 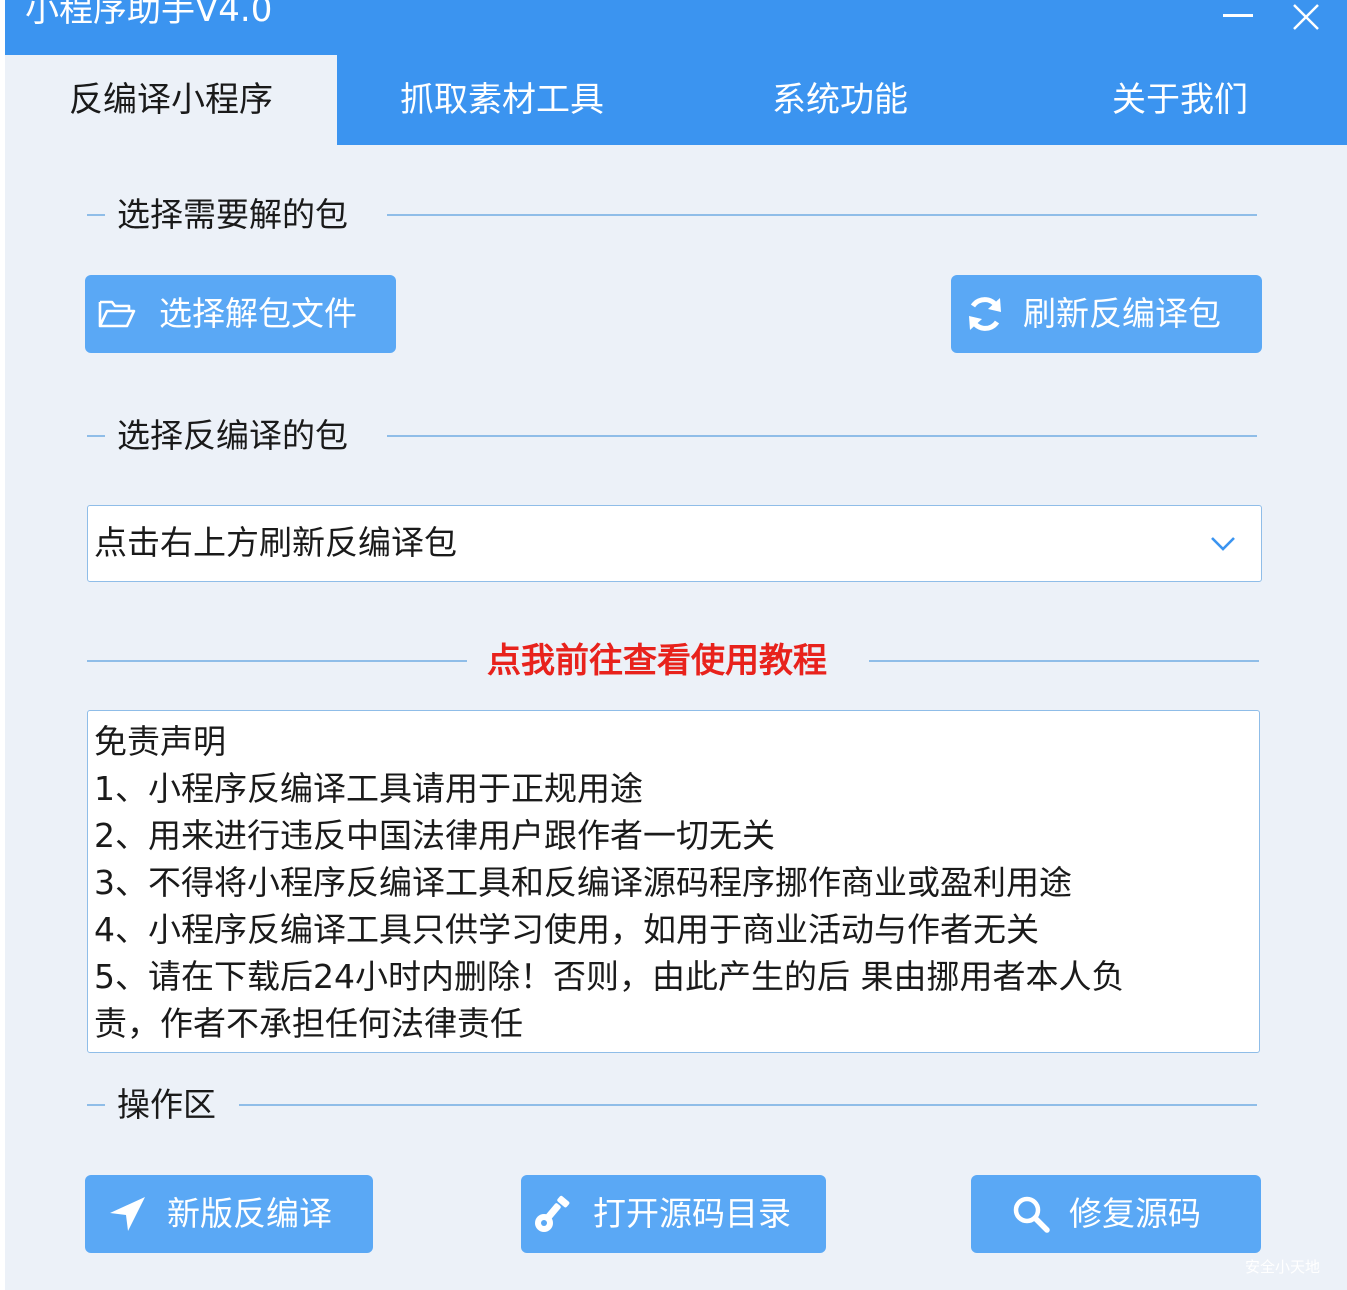 I want to click on watermark: 安全小天地, so click(x=1283, y=1267).